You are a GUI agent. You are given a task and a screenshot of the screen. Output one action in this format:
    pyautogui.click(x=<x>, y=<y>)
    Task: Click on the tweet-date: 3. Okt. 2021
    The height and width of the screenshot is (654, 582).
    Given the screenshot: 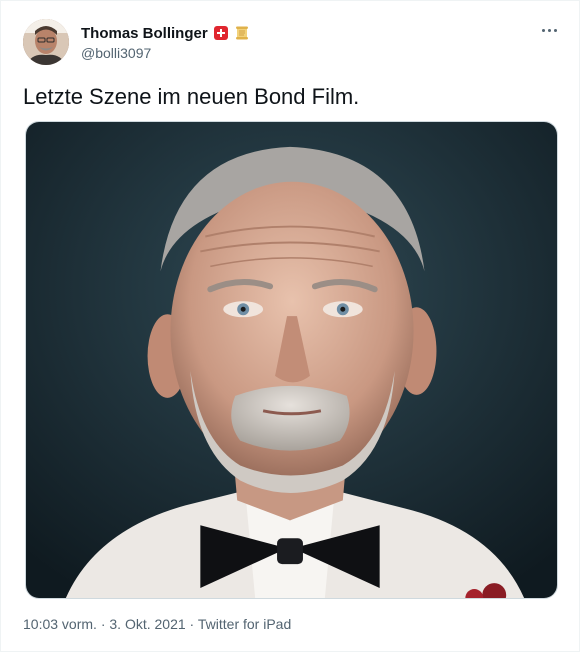 What is the action you would take?
    pyautogui.click(x=147, y=624)
    